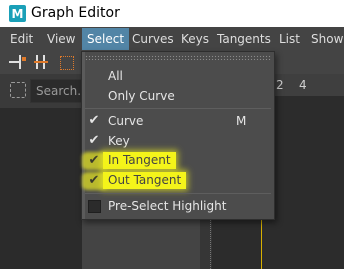  I want to click on insert-key-icon, so click(43, 62).